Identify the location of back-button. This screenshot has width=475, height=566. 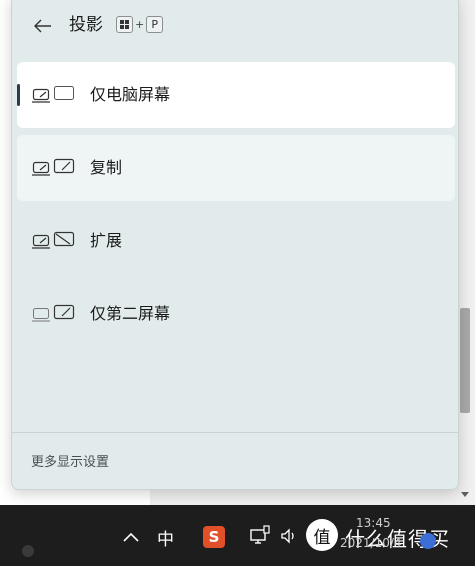
(43, 26).